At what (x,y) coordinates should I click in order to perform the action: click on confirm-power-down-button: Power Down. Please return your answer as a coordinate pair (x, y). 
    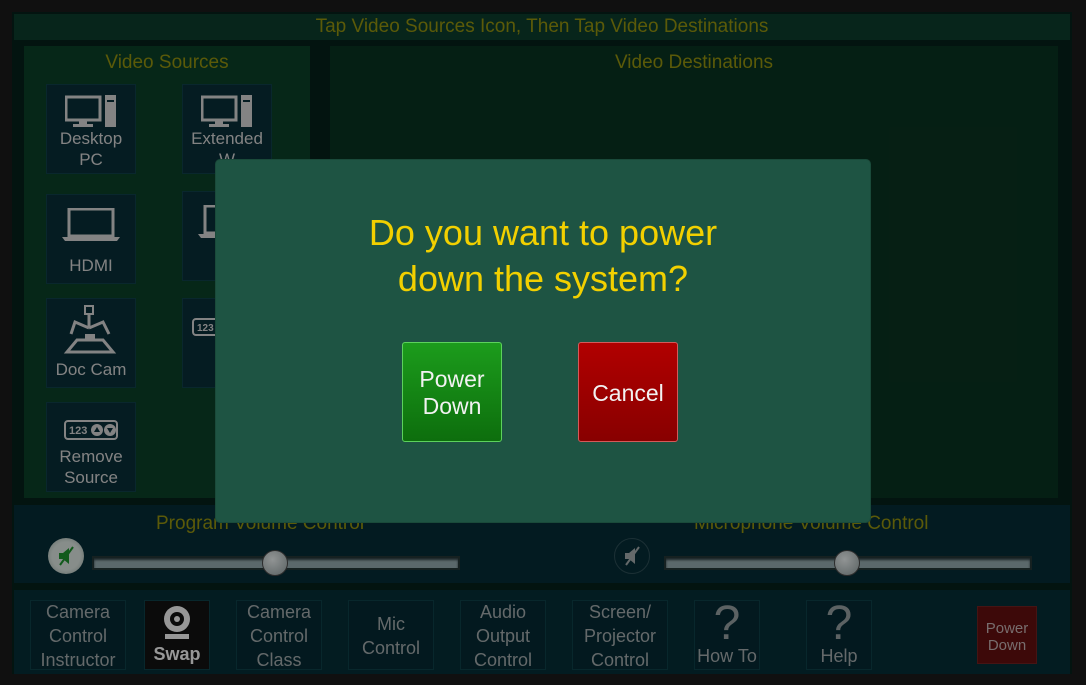
    Looking at the image, I should click on (452, 392).